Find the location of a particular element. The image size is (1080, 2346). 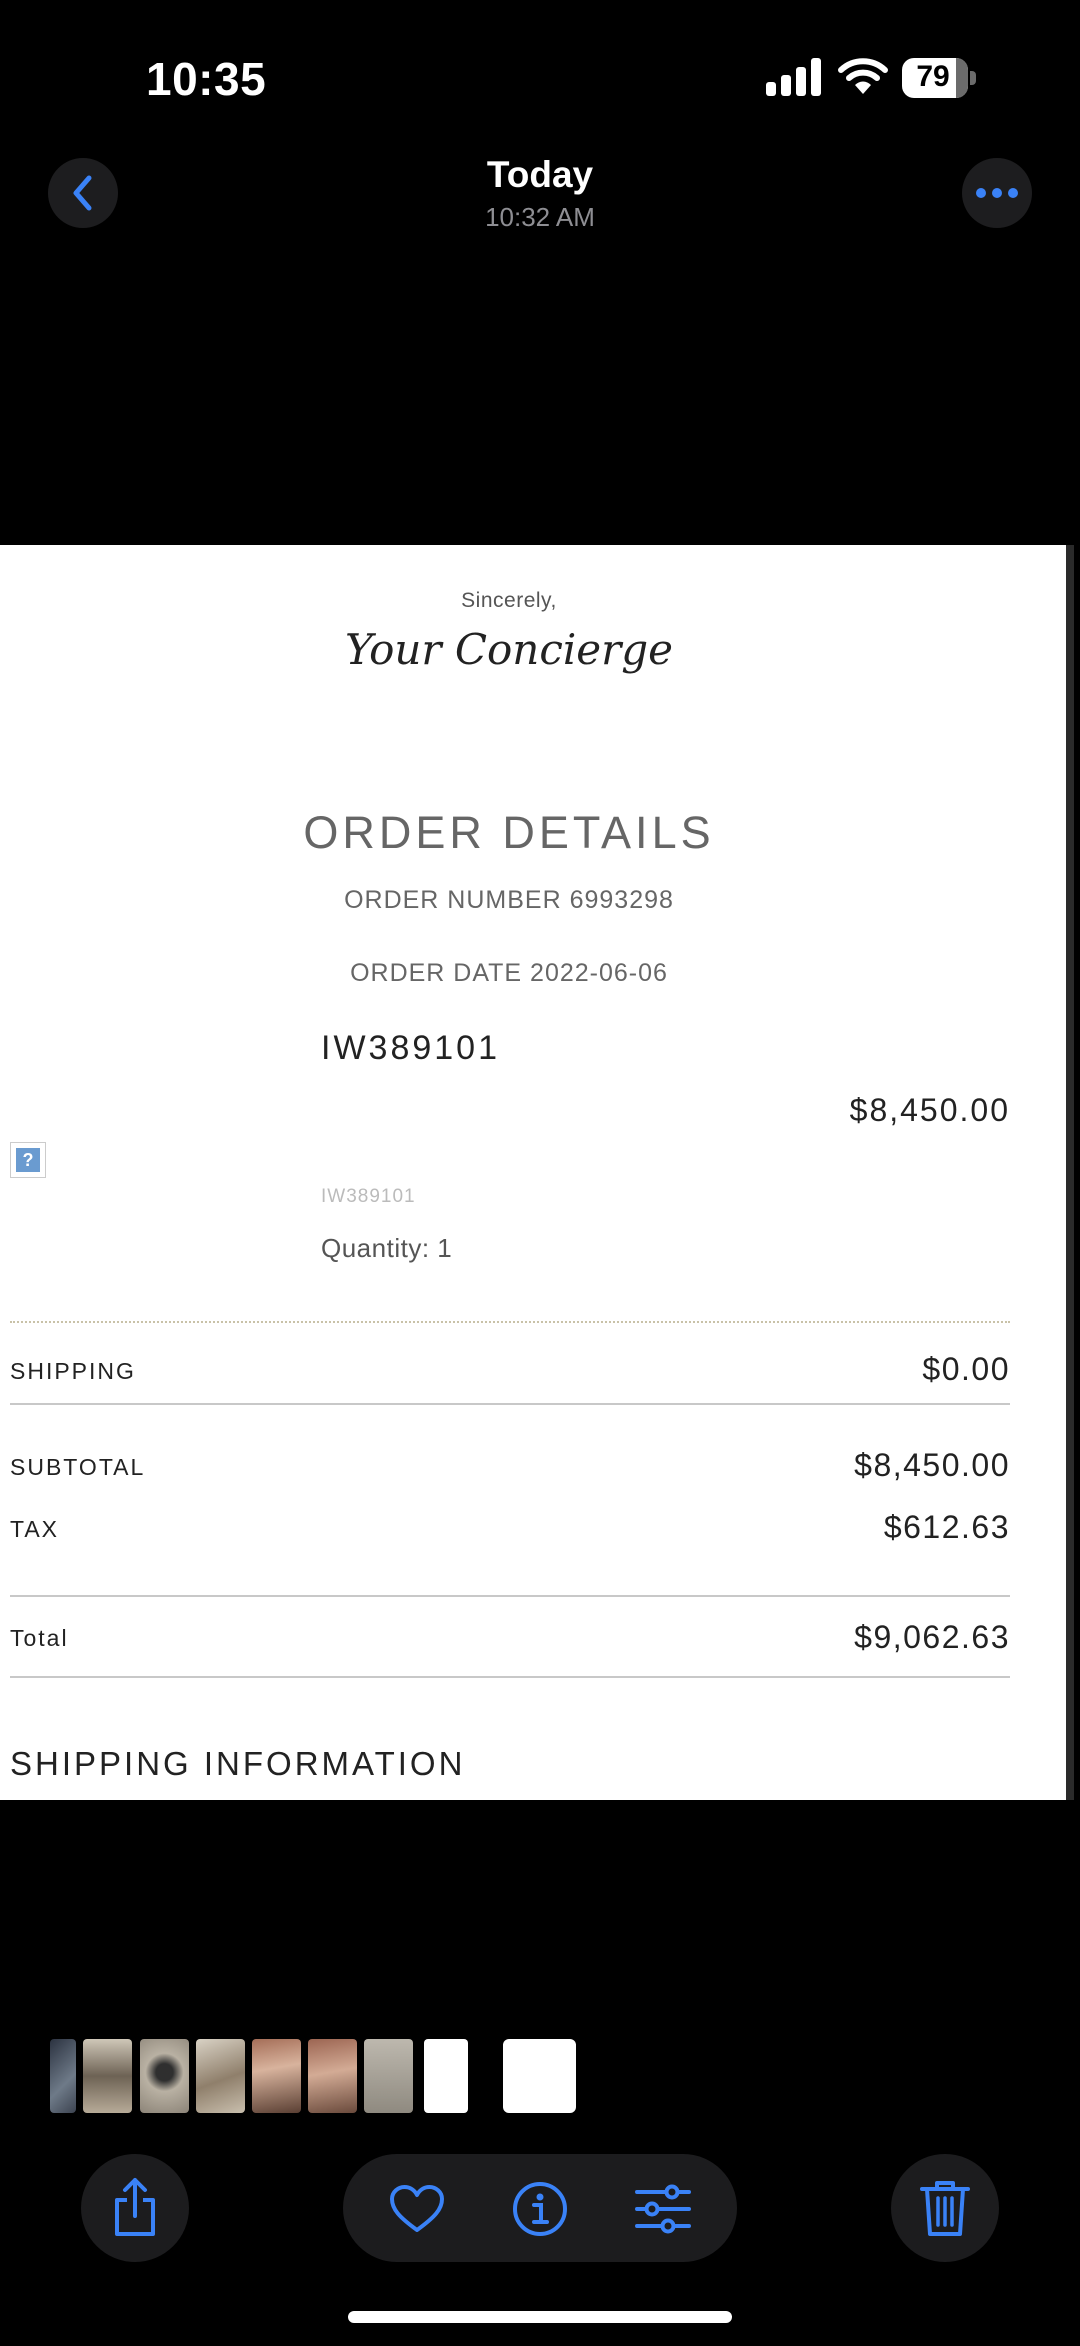

share-icon is located at coordinates (135, 2207).